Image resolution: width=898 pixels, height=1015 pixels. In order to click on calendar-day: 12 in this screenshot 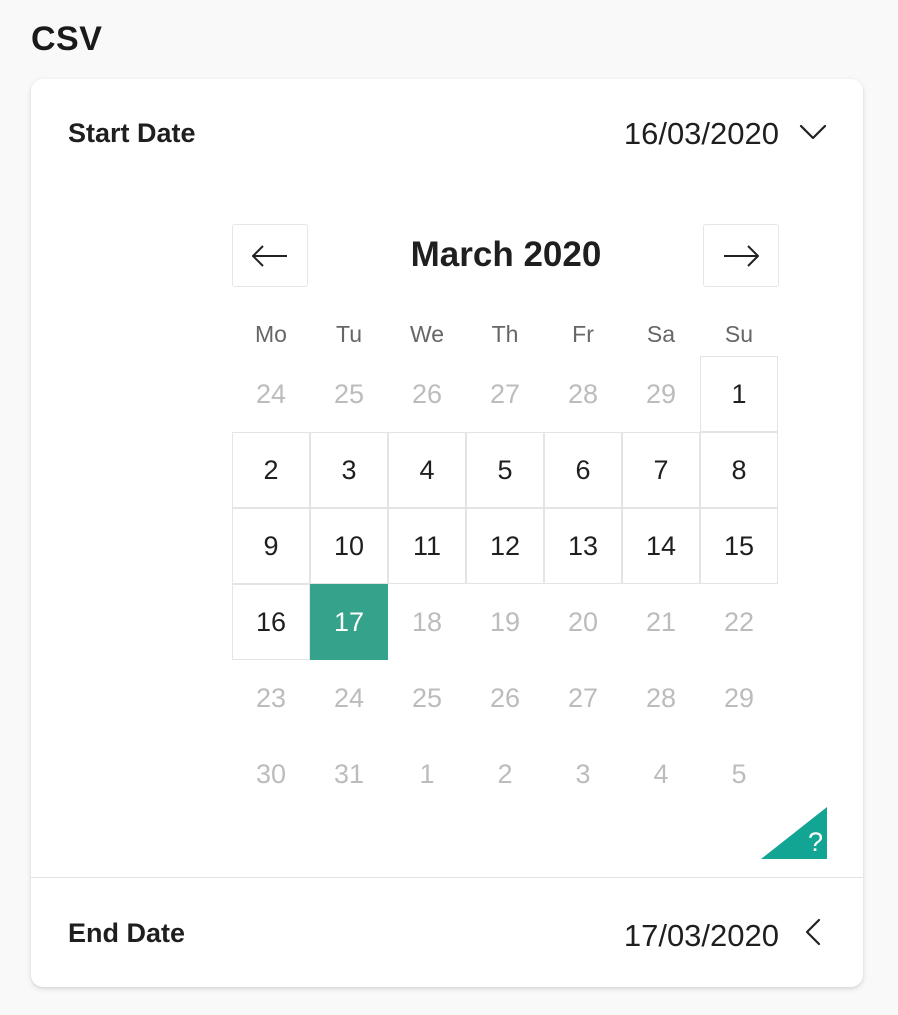, I will do `click(505, 546)`.